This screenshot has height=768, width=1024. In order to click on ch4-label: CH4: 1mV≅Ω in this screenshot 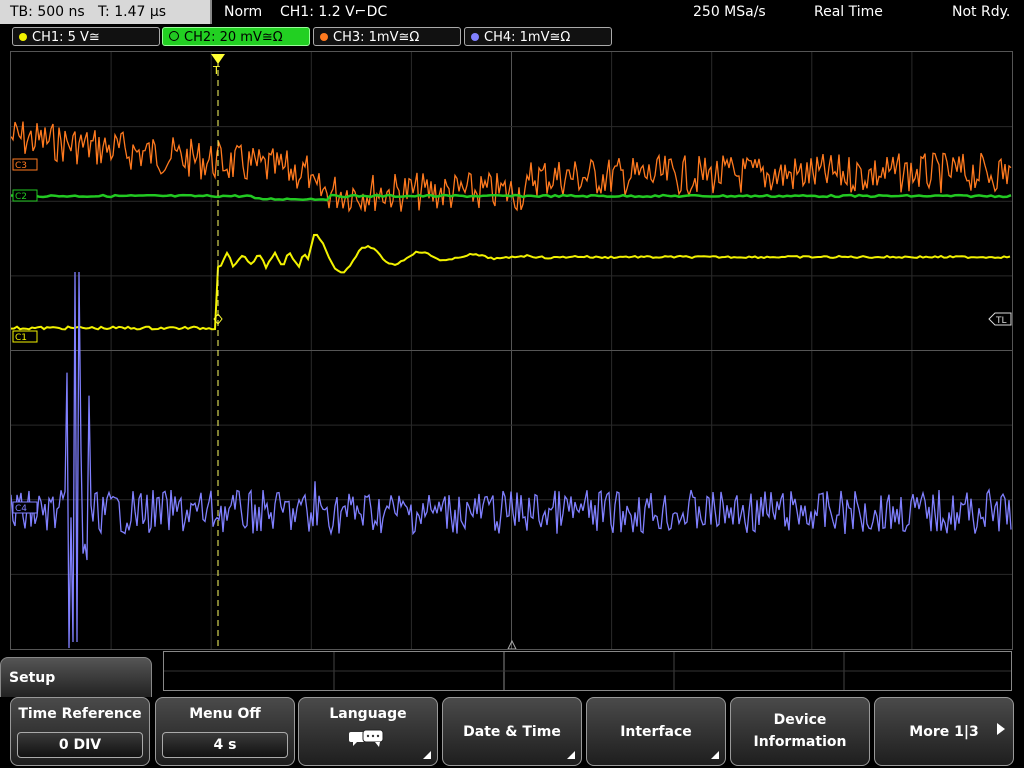, I will do `click(527, 37)`.